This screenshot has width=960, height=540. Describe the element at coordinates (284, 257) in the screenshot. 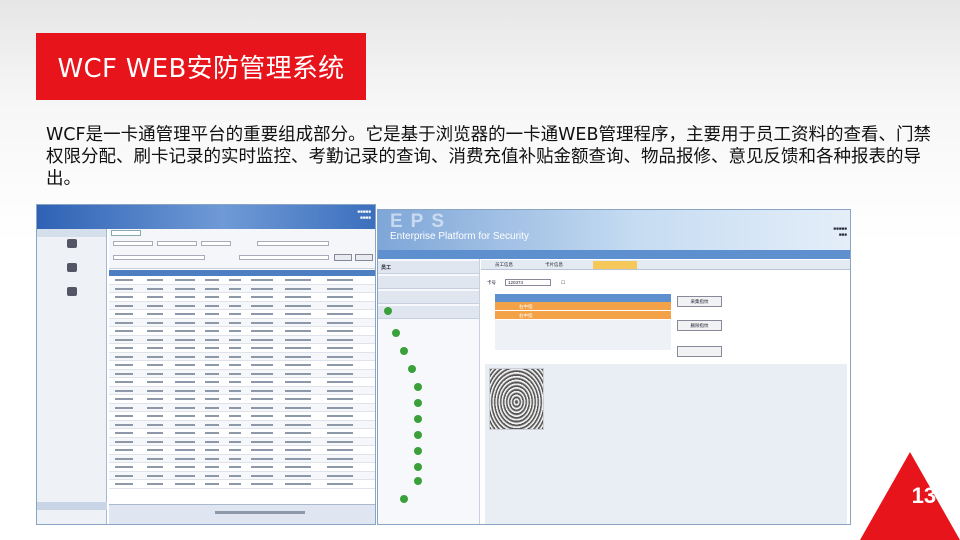

I see `s1-filter-select` at that location.